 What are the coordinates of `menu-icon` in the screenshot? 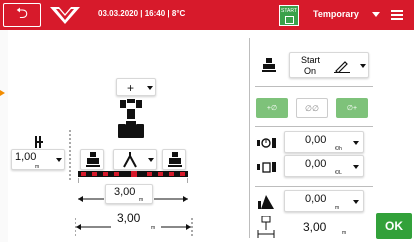 It's located at (397, 16).